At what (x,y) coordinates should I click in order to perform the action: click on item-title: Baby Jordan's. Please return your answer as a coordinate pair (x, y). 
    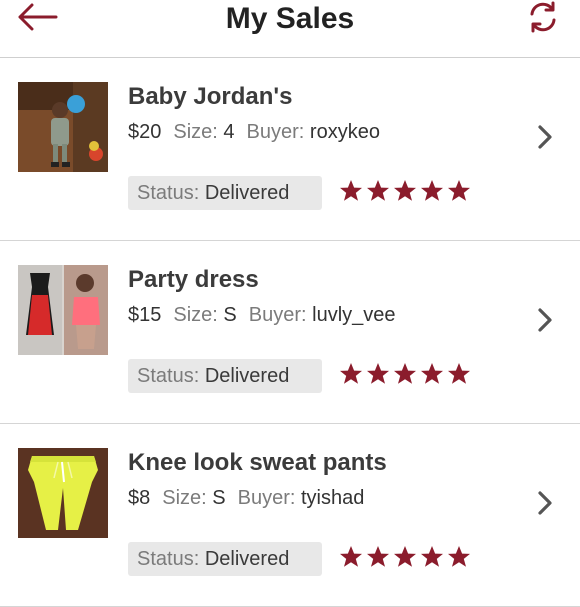
    Looking at the image, I should click on (210, 96).